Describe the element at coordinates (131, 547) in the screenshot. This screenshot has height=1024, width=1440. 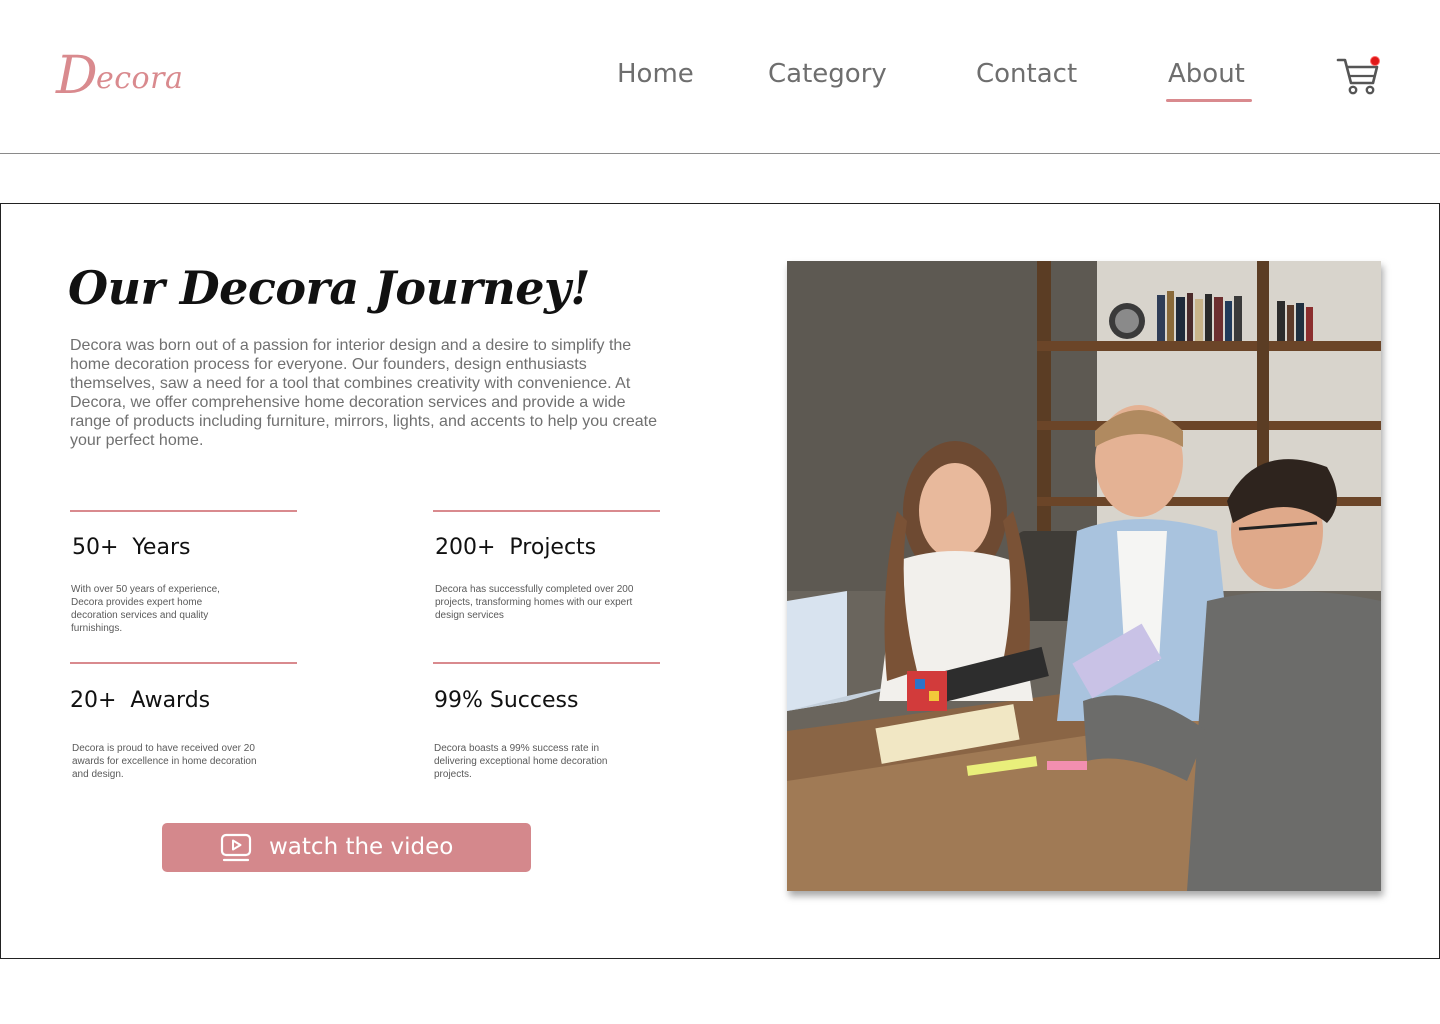
I see `stat-years-title: 50+ Years` at that location.